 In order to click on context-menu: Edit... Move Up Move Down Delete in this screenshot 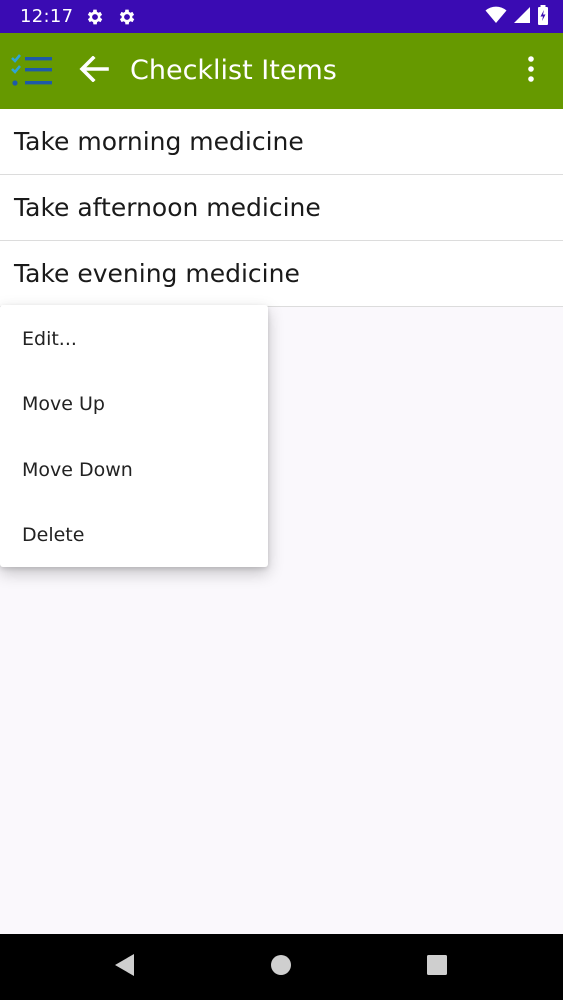, I will do `click(134, 436)`.